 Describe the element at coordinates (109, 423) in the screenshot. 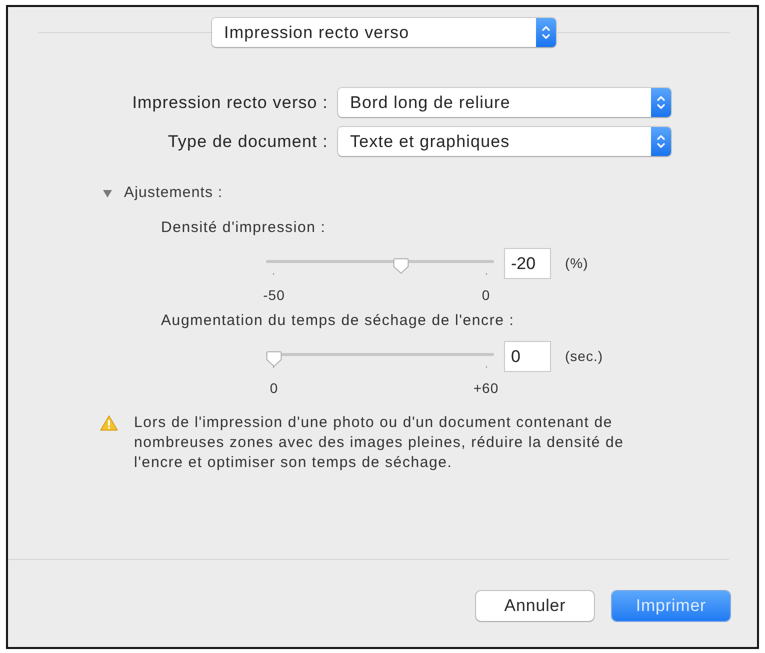

I see `warning-icon` at that location.